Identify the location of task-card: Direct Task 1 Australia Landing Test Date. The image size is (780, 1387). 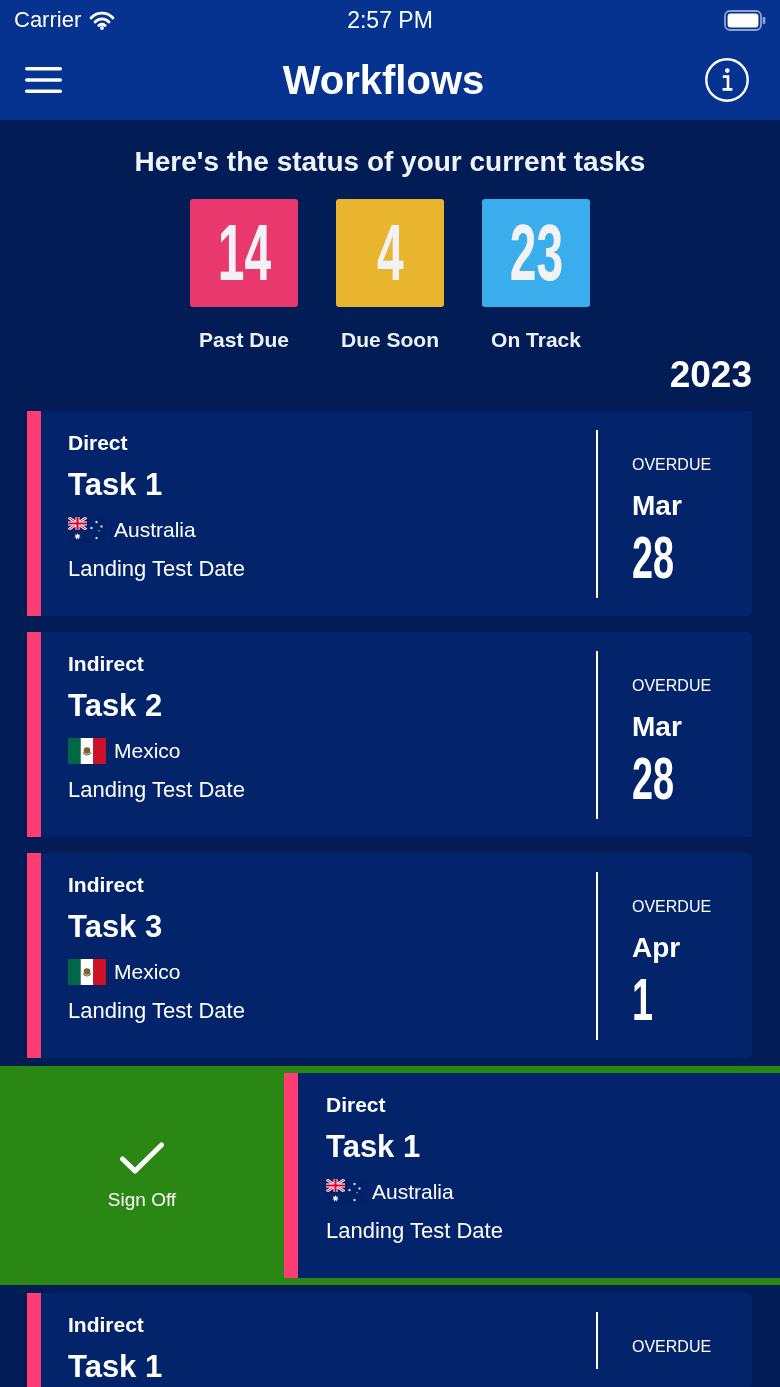
(532, 1175).